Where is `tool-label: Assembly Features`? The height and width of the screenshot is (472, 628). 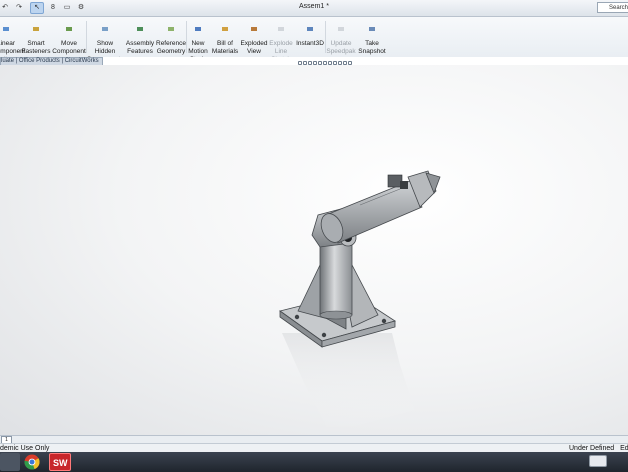 tool-label: Assembly Features is located at coordinates (140, 47).